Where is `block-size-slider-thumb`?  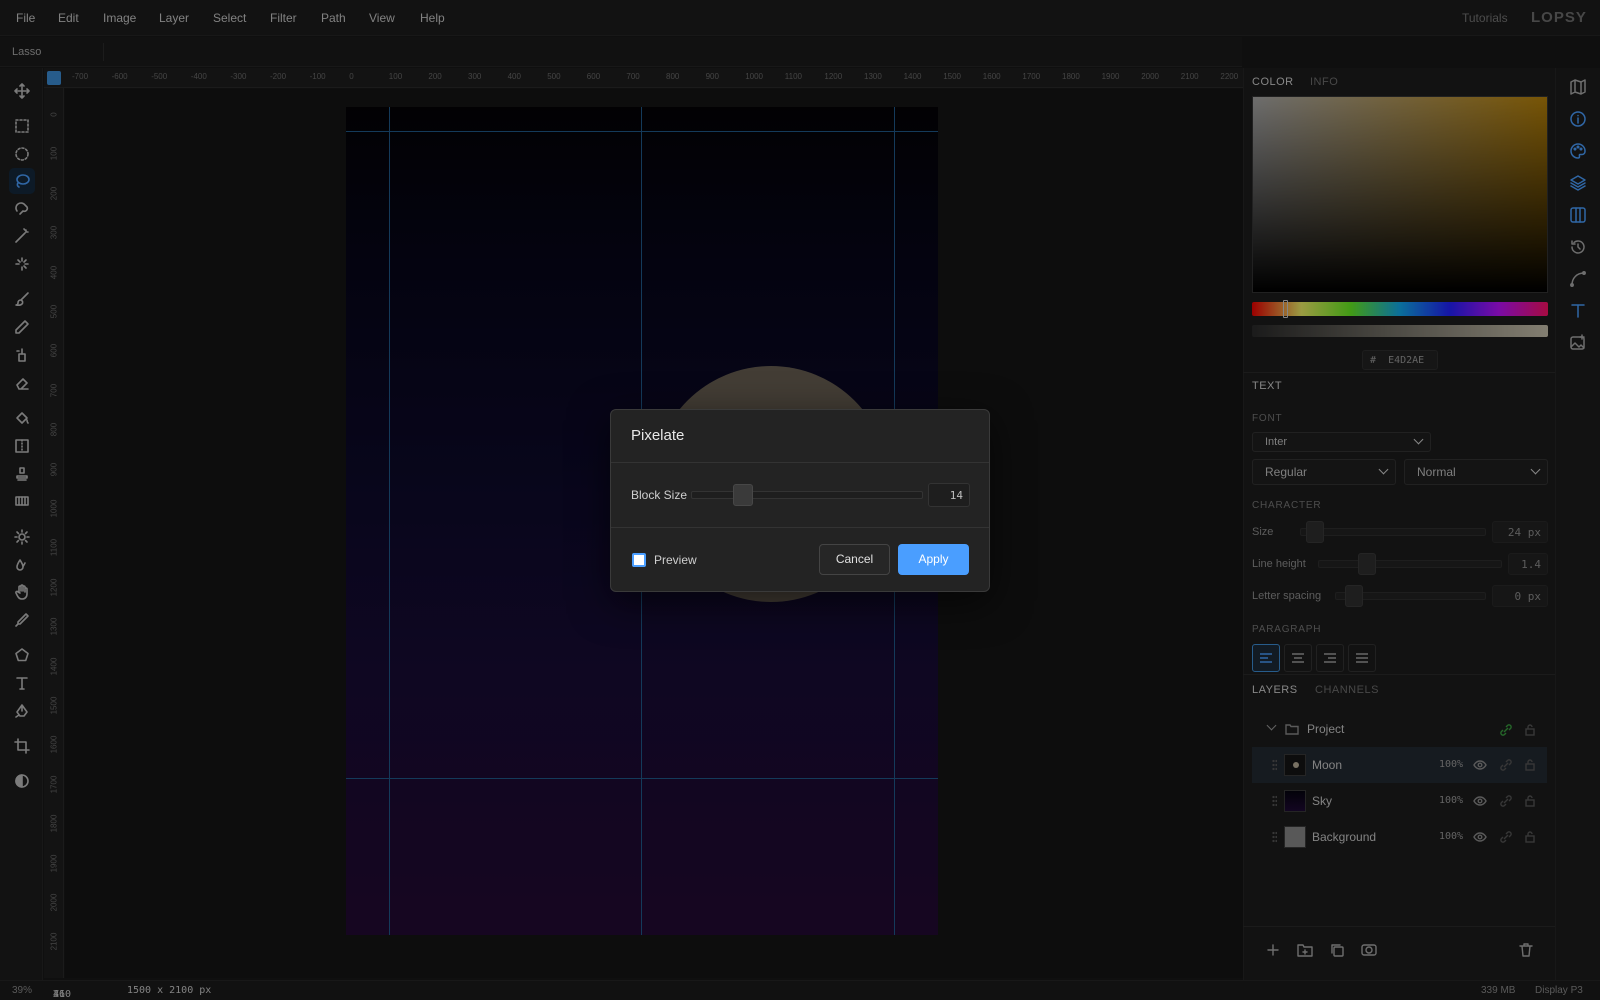
block-size-slider-thumb is located at coordinates (743, 495).